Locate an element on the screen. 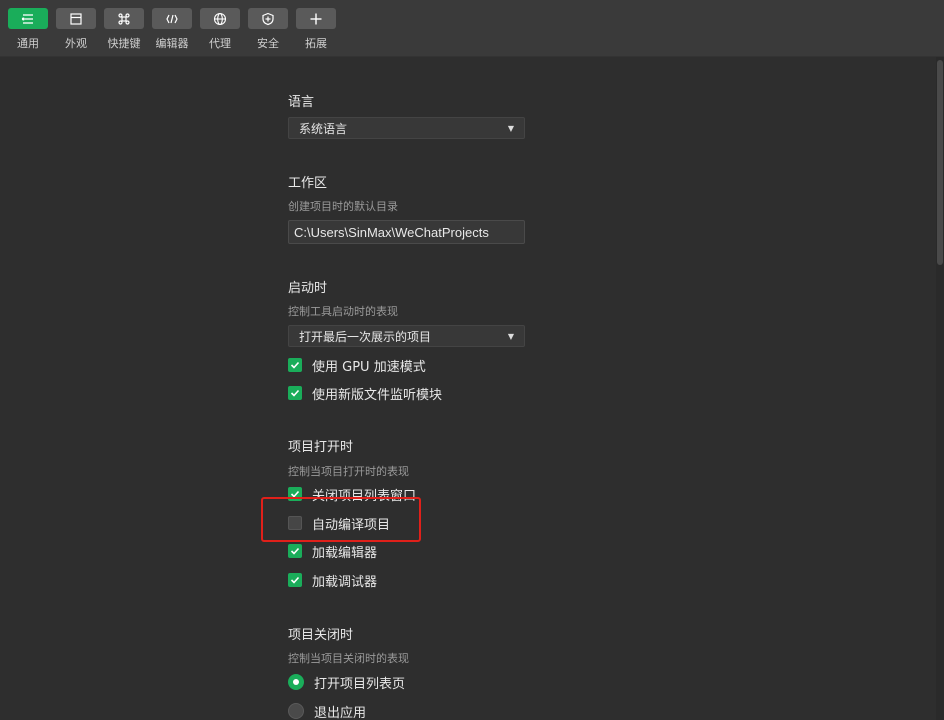 This screenshot has height=720, width=944. settings-toolbar: 通用 外观 快捷键 编辑器 代理 安全 拓展 is located at coordinates (472, 28).